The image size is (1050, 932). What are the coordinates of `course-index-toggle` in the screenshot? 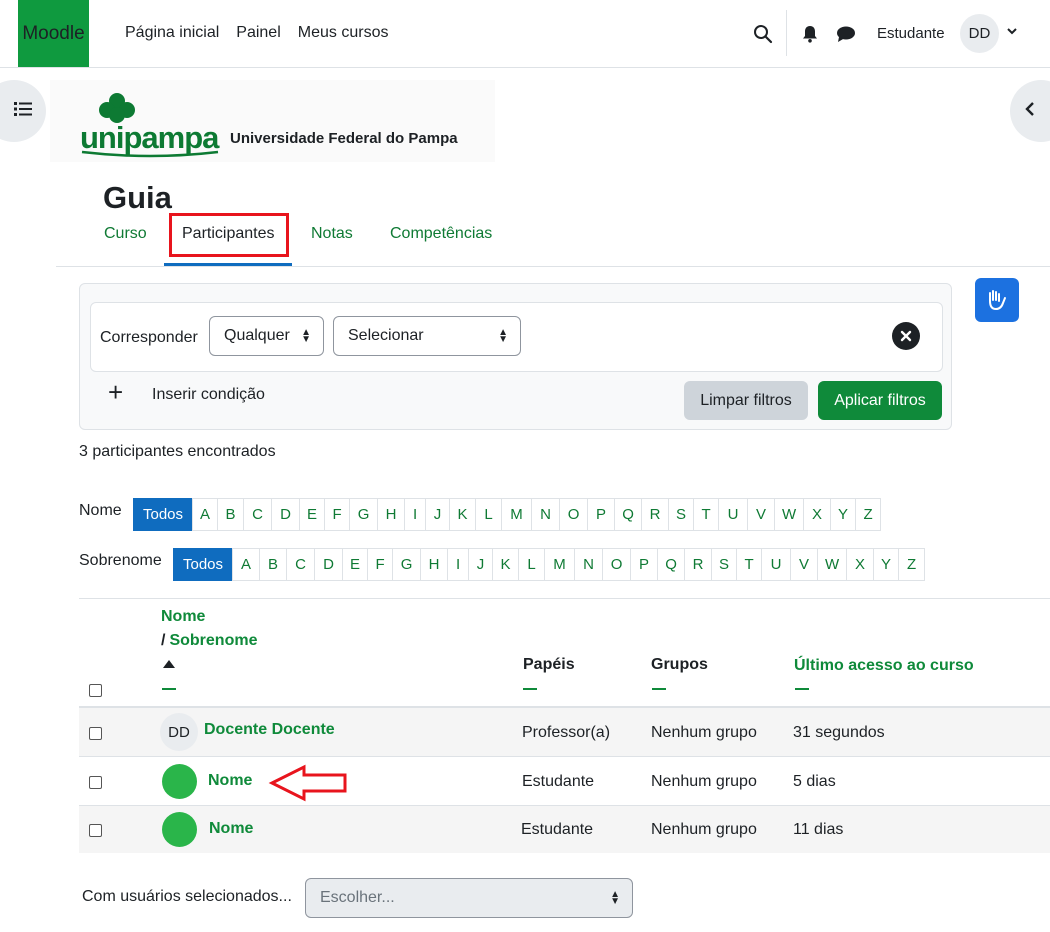 It's located at (23, 111).